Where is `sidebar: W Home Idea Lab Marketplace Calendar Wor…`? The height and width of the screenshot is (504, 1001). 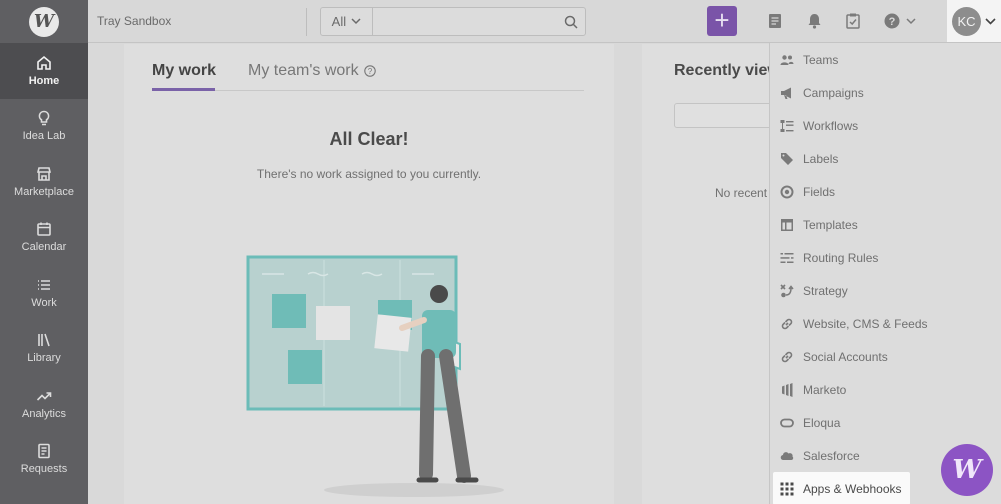
sidebar: W Home Idea Lab Marketplace Calendar Wor… is located at coordinates (44, 252).